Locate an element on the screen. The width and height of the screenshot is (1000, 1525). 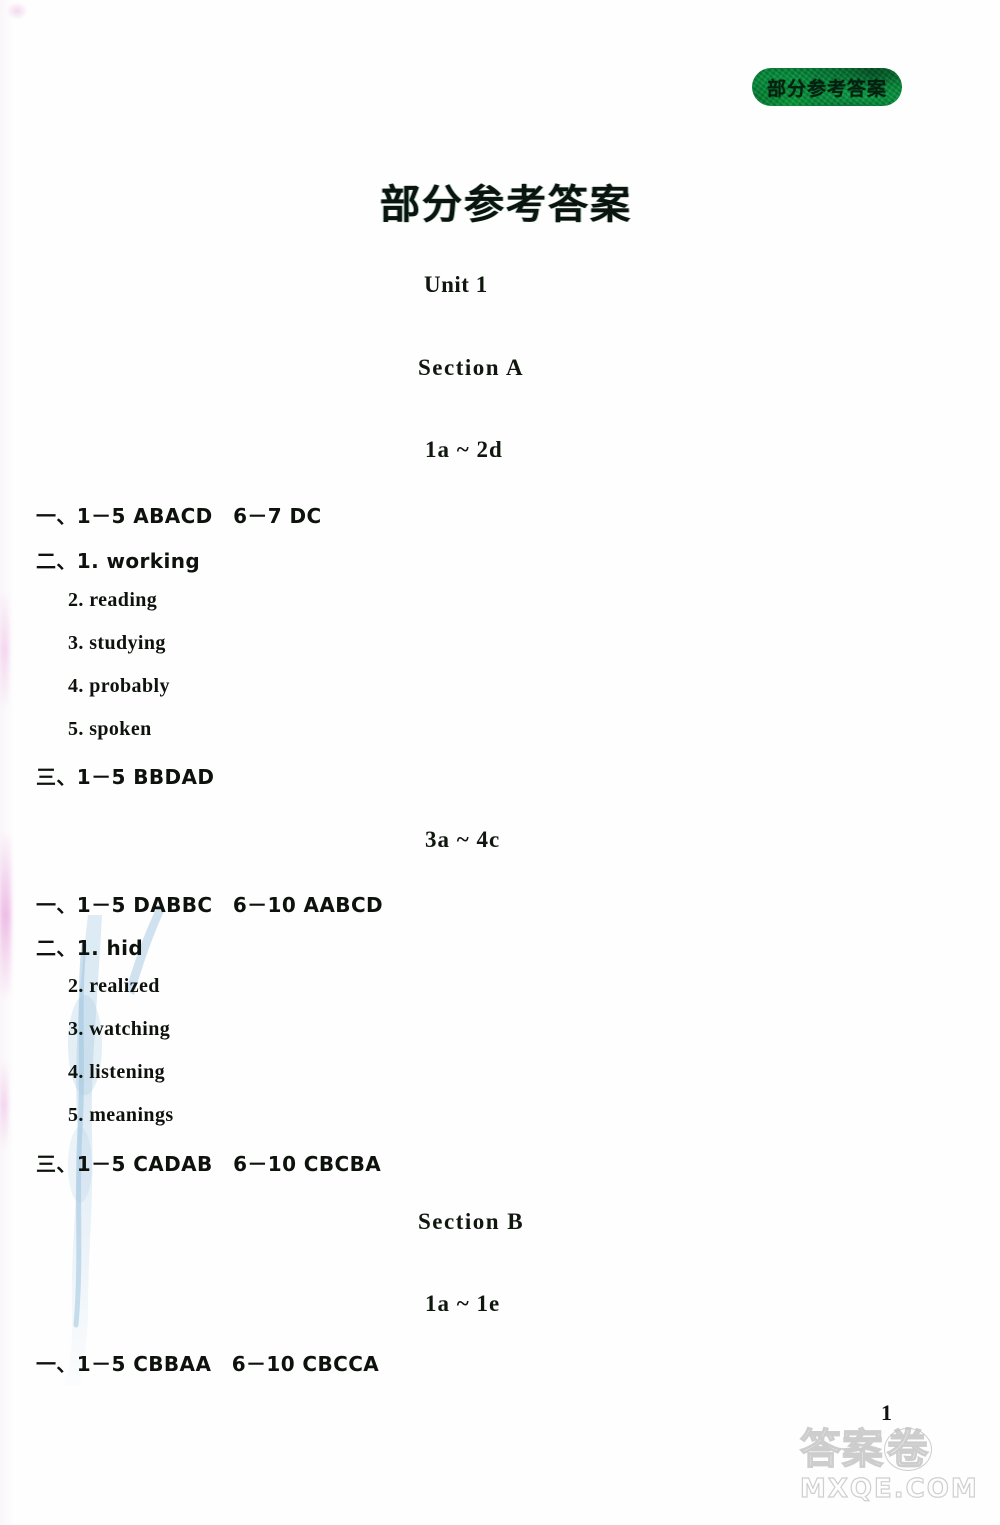
answer-line: 三、1－5 BBDAD is located at coordinates (125, 777).